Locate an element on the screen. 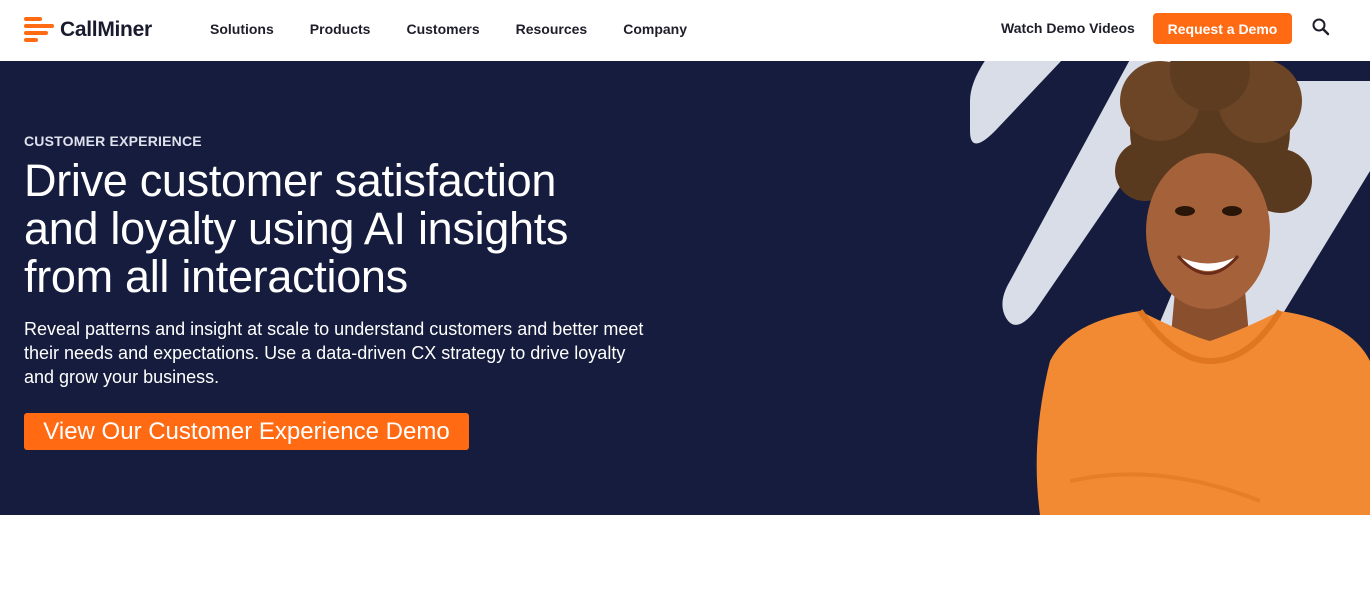 Image resolution: width=1370 pixels, height=599 pixels. logo-mark-icon is located at coordinates (40, 30).